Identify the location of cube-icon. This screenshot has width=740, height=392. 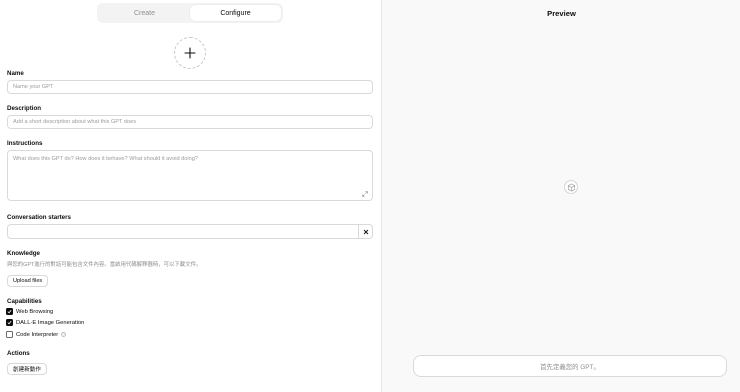
(571, 187).